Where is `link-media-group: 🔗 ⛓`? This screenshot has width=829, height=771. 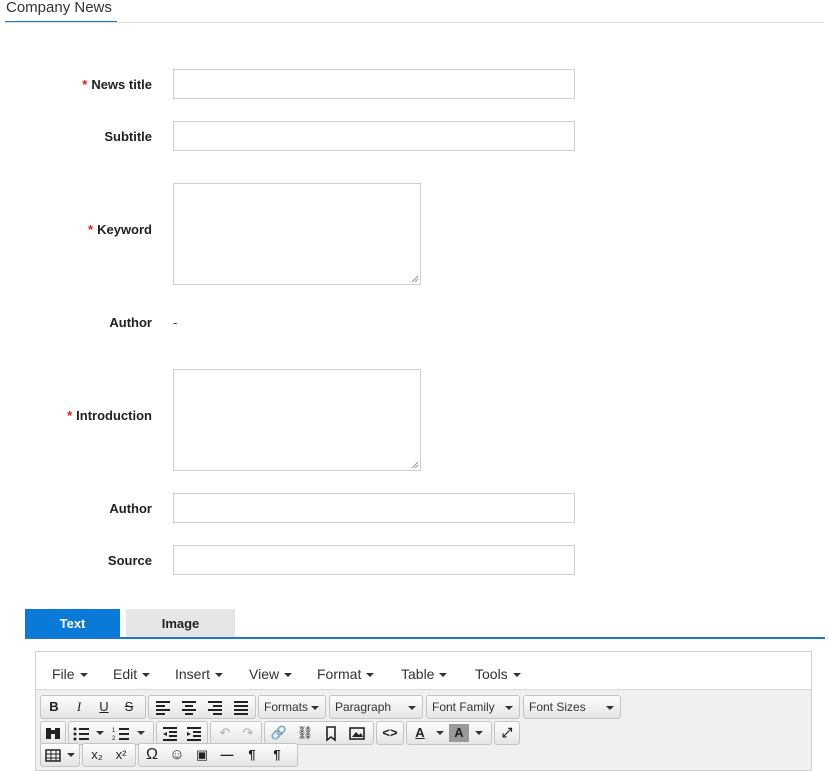 link-media-group: 🔗 ⛓ is located at coordinates (319, 733).